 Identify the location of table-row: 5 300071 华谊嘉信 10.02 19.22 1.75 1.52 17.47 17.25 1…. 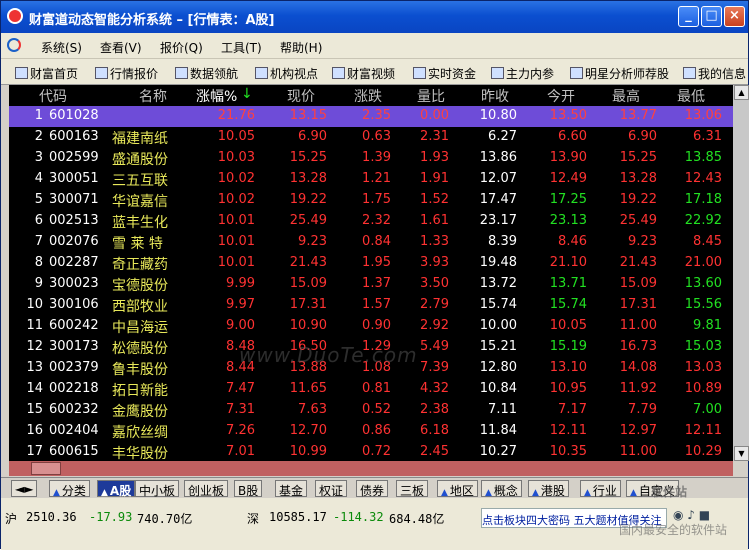
(371, 200).